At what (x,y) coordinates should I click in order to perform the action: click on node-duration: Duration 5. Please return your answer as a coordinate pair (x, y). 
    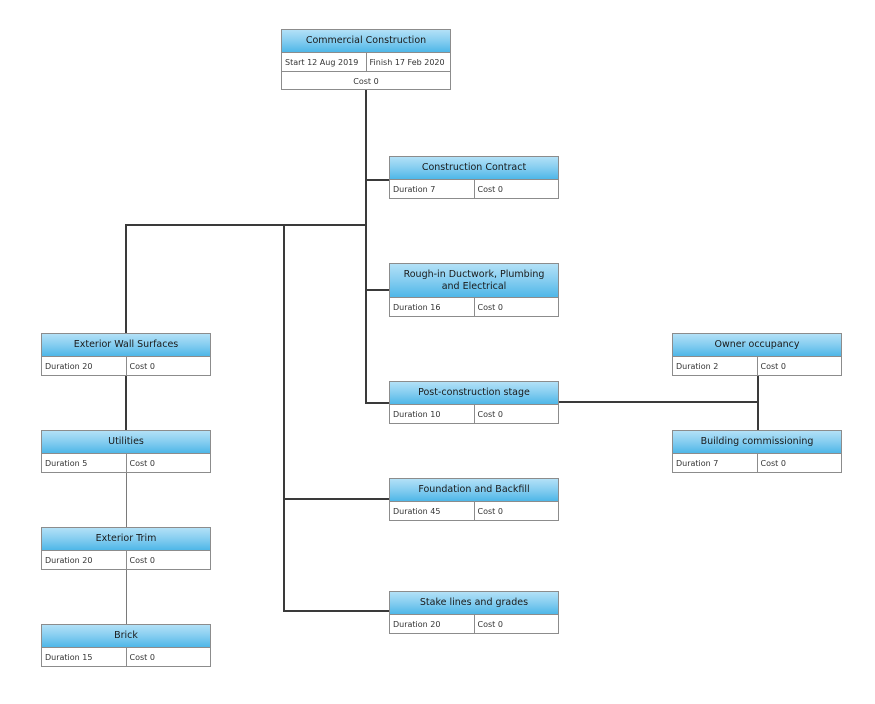
    Looking at the image, I should click on (66, 463).